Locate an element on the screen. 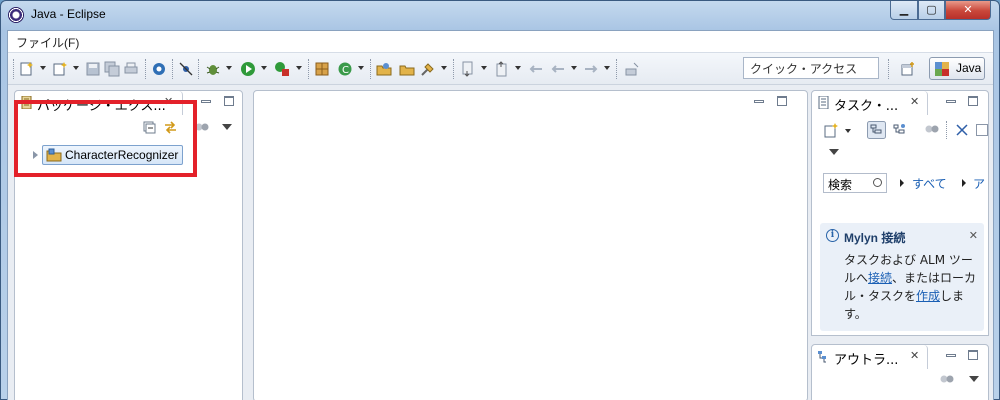 This screenshot has height=400, width=1000. filter-active-link: ア is located at coordinates (979, 183).